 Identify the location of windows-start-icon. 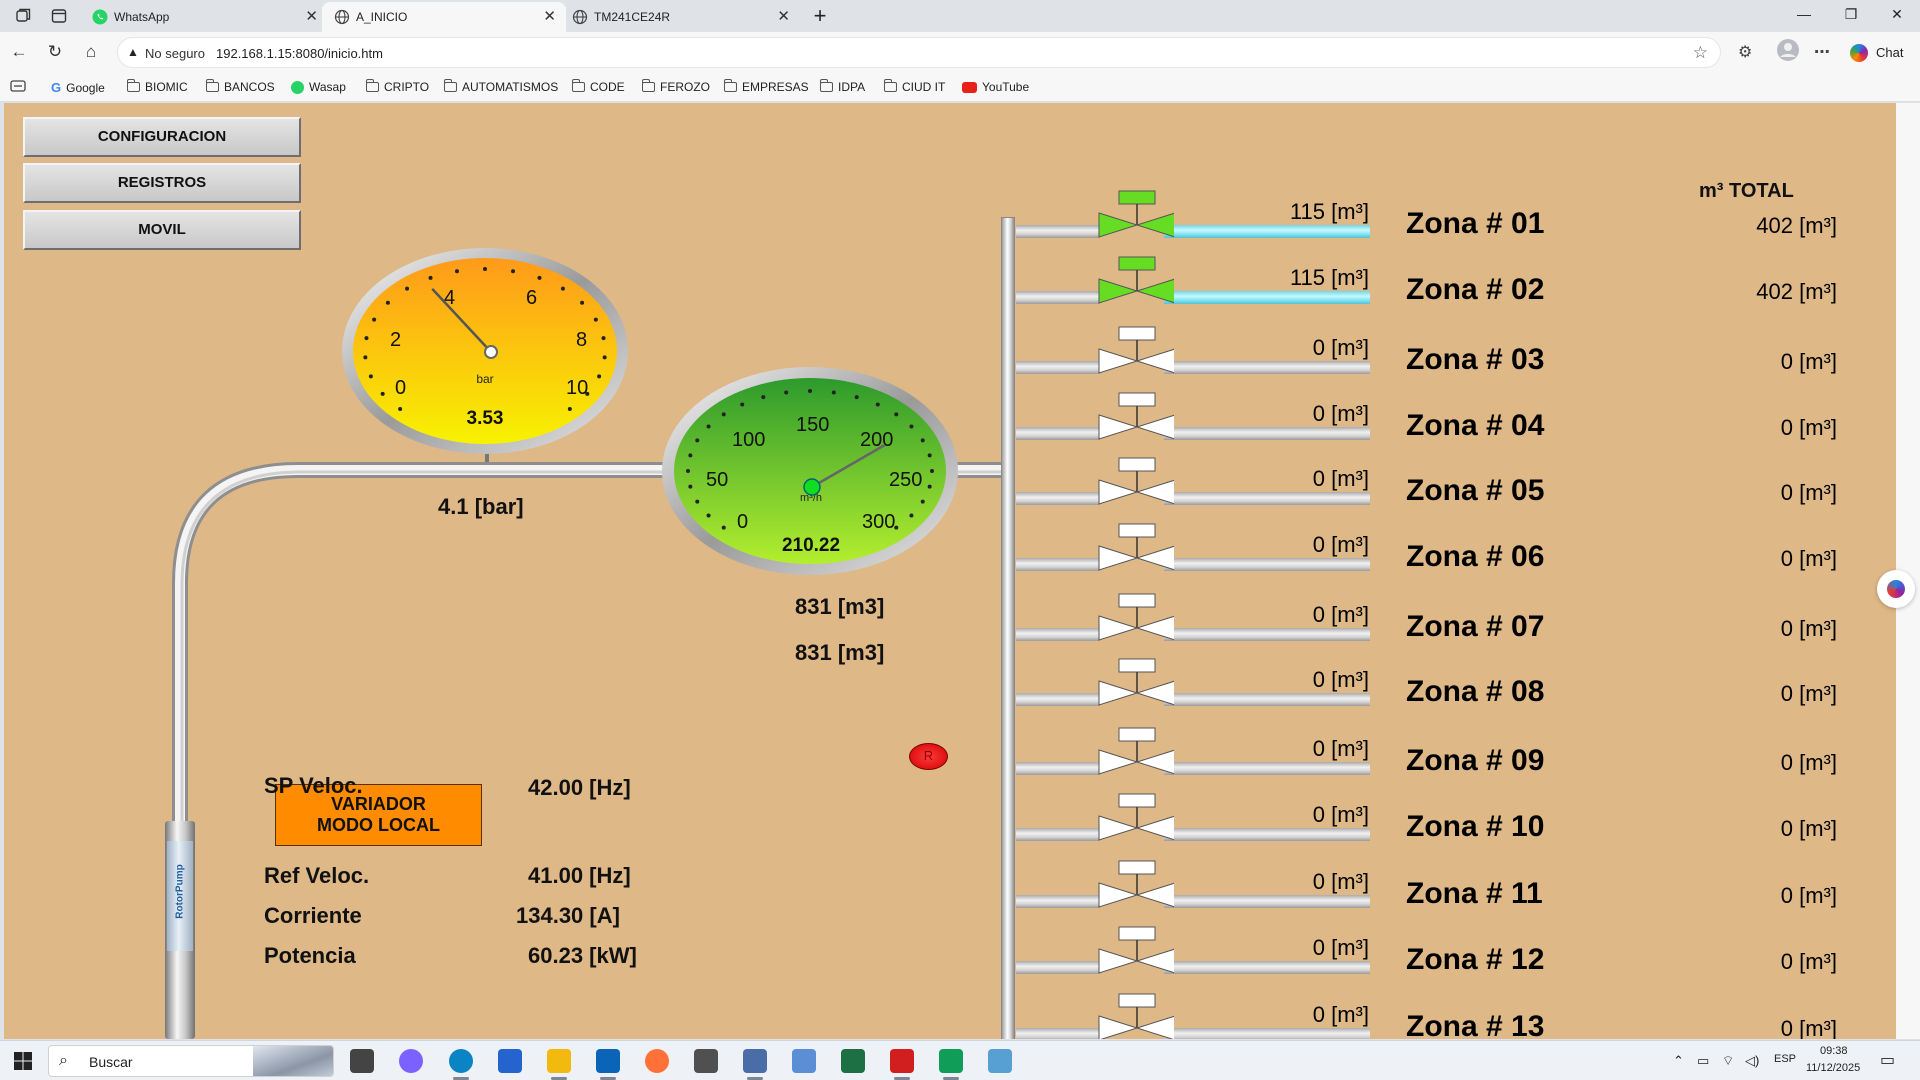
(23, 1061).